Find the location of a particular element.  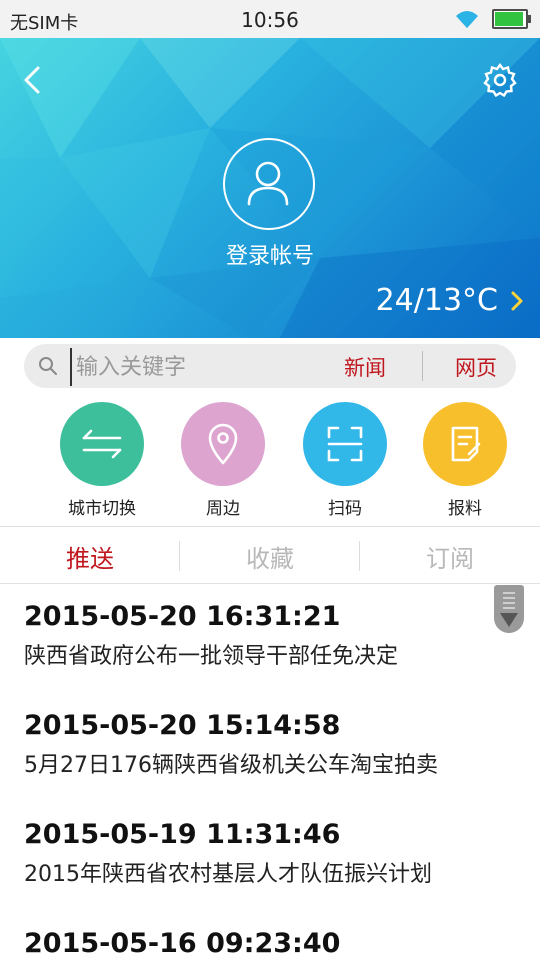

gear-icon is located at coordinates (500, 80).